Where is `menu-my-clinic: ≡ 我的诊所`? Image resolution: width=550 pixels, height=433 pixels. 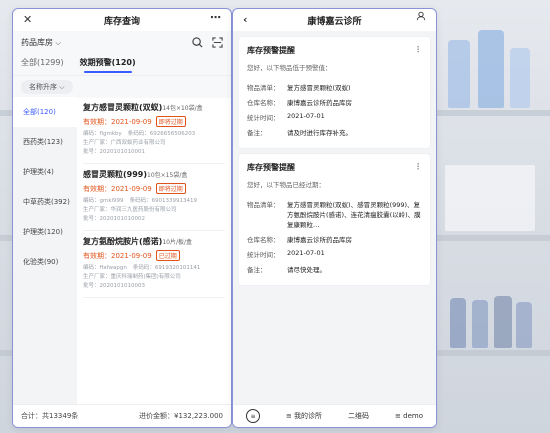
menu-my-clinic: ≡ 我的诊所 is located at coordinates (304, 416).